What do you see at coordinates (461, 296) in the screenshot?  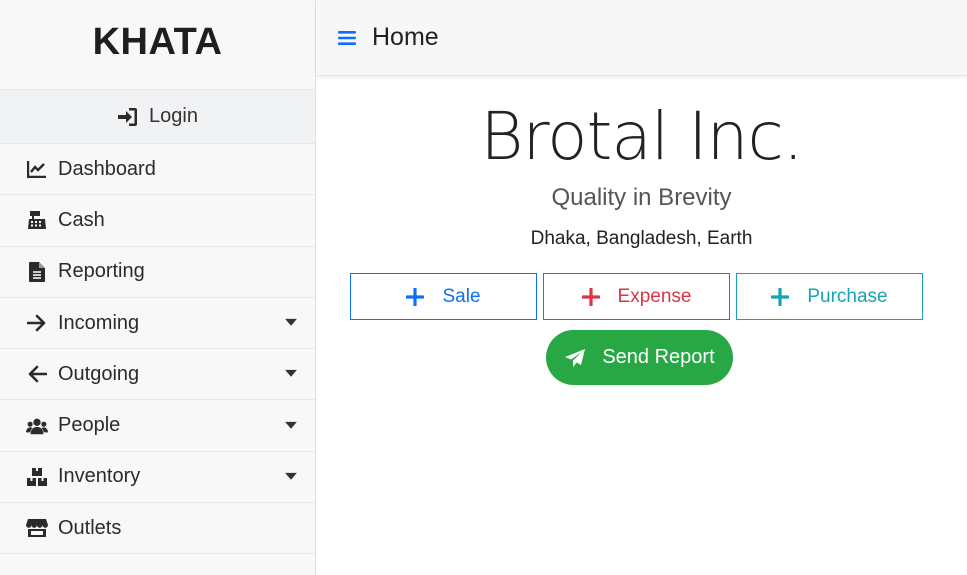 I see `sale-label: Sale` at bounding box center [461, 296].